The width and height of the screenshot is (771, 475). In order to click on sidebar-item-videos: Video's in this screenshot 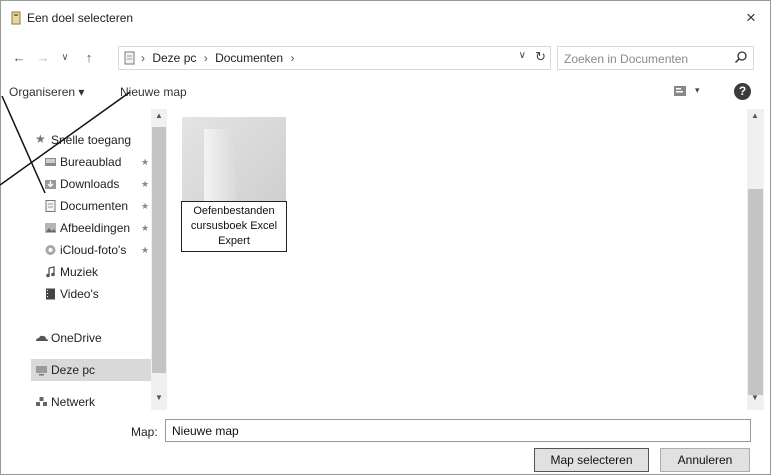, I will do `click(91, 294)`.